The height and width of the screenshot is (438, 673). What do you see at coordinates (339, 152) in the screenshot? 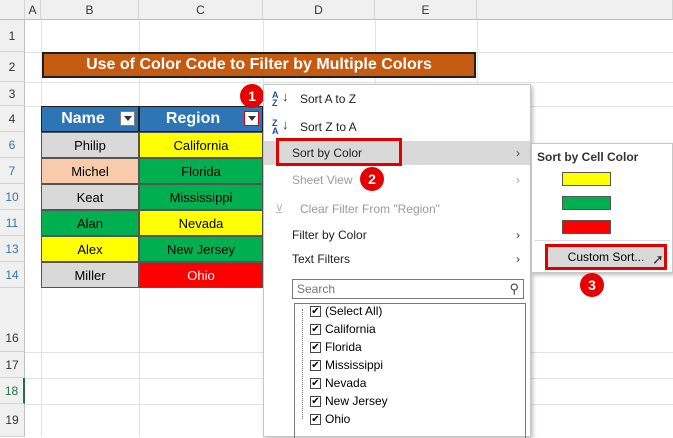
I see `highlight-sort-by-color` at bounding box center [339, 152].